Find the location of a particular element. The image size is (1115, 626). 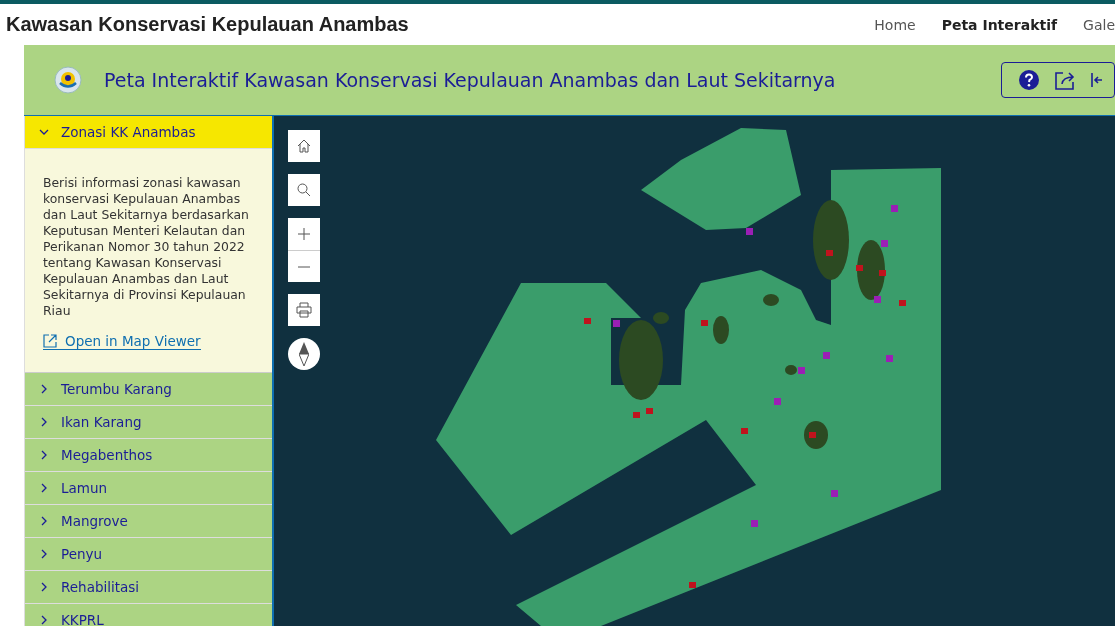

help-icon is located at coordinates (1029, 80).